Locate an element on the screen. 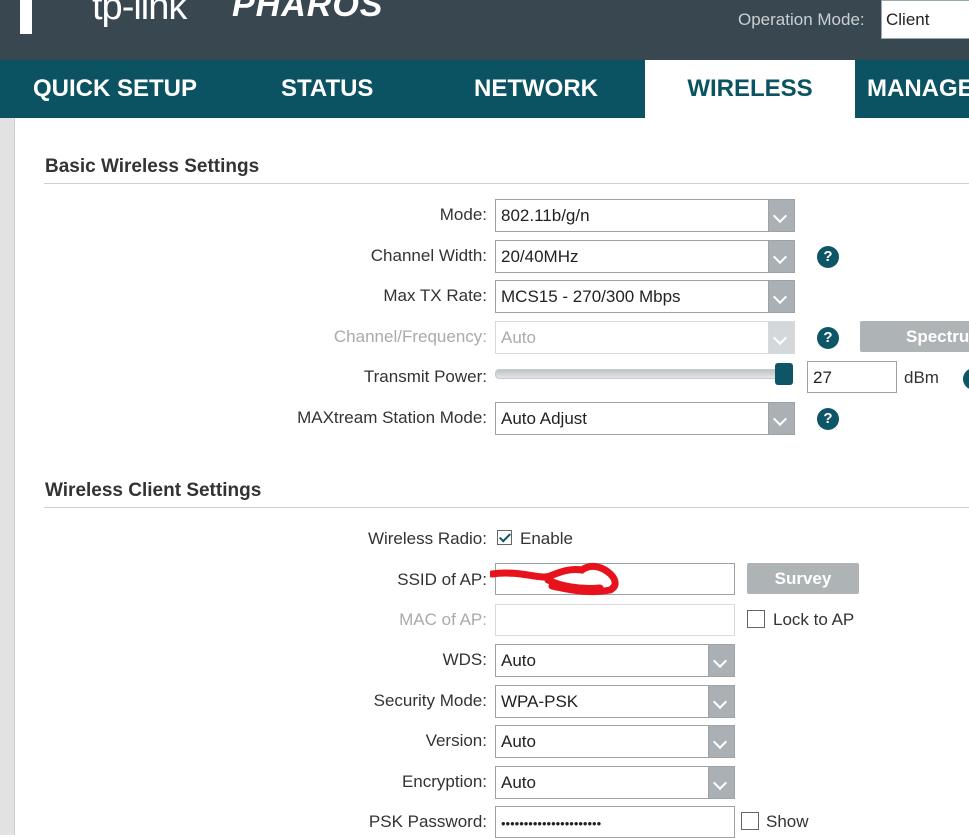 The height and width of the screenshot is (838, 969). header-bar: tp-link PHAROS Operation Mode: Client is located at coordinates (484, 30).